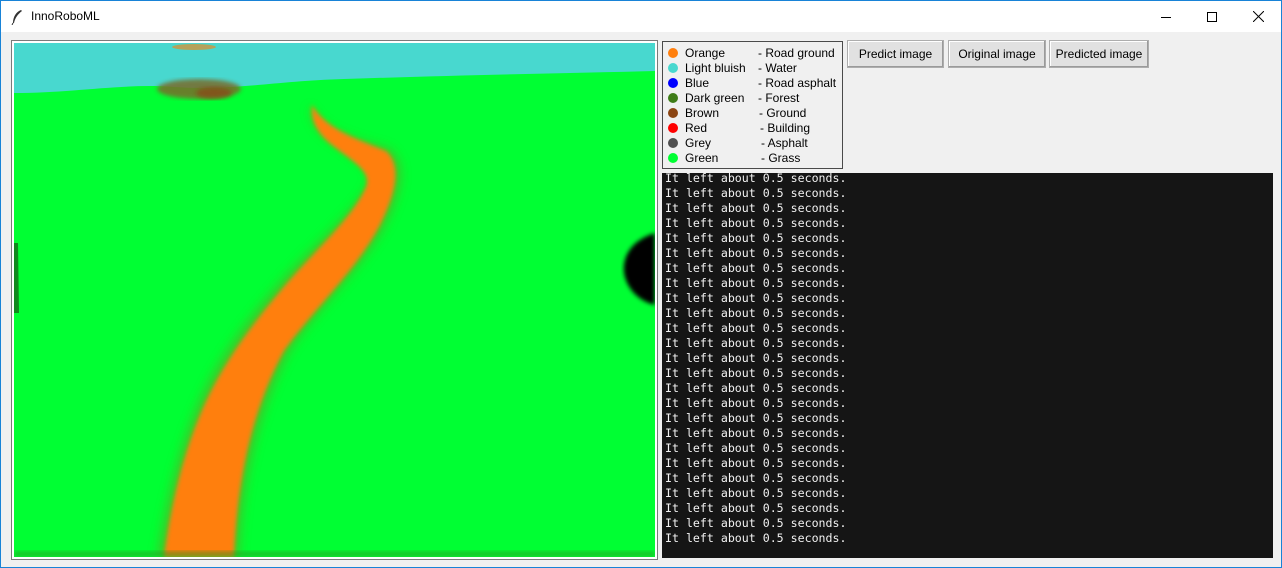 This screenshot has width=1282, height=568. Describe the element at coordinates (752, 53) in the screenshot. I see `legend-item: Orange - Road ground` at that location.